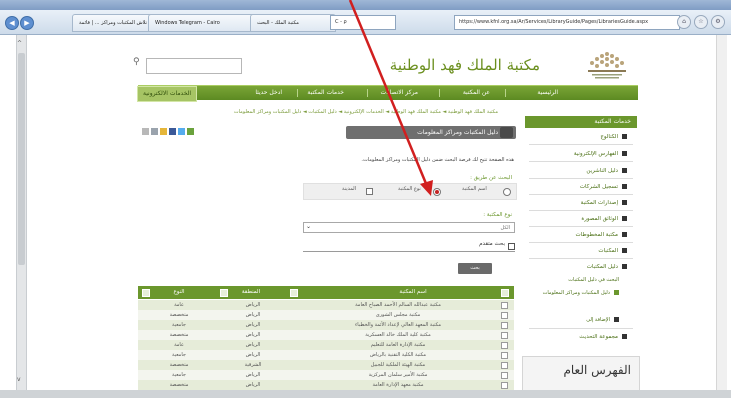 This screenshot has width=731, height=398. I want to click on back-icon: ◀, so click(12, 23).